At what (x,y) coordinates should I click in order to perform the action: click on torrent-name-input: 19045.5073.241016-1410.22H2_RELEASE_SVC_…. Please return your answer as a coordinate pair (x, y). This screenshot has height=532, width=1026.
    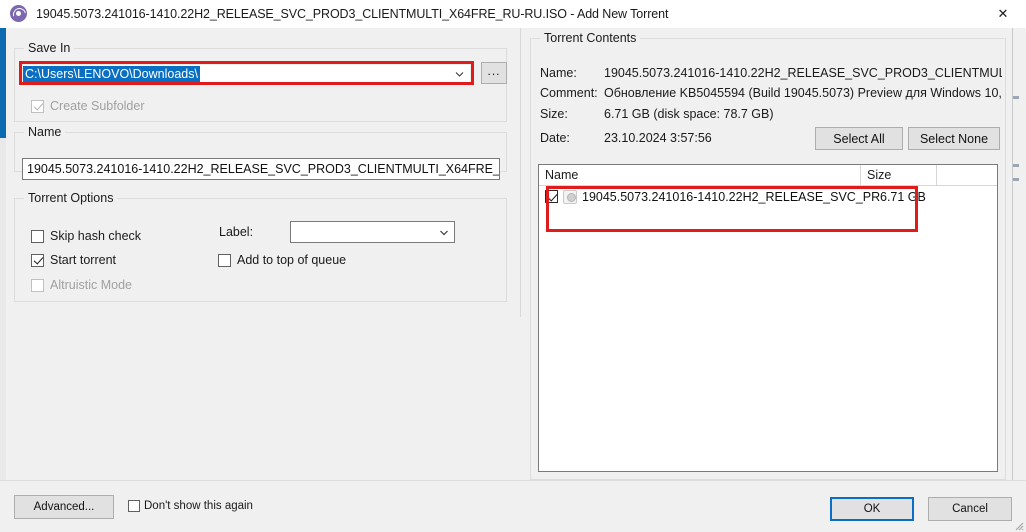
    Looking at the image, I should click on (261, 169).